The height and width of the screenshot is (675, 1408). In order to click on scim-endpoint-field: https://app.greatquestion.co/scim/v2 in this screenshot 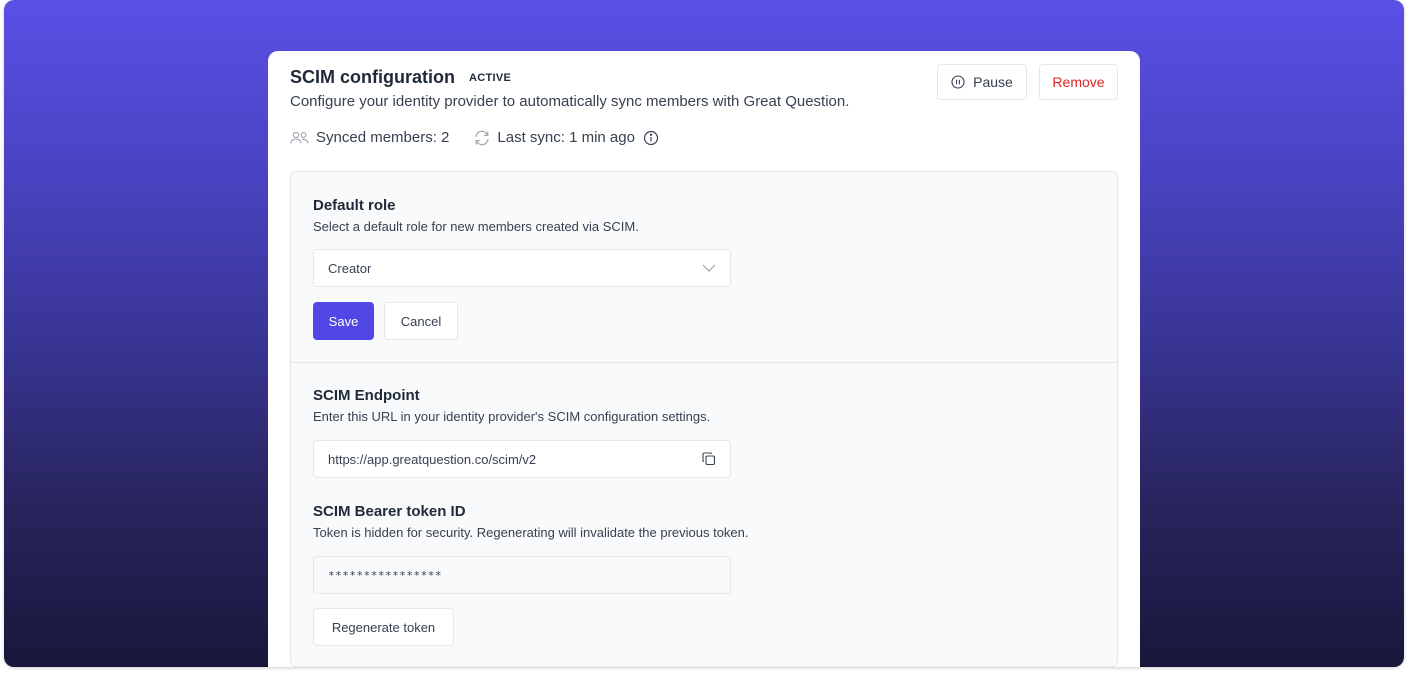, I will do `click(522, 459)`.